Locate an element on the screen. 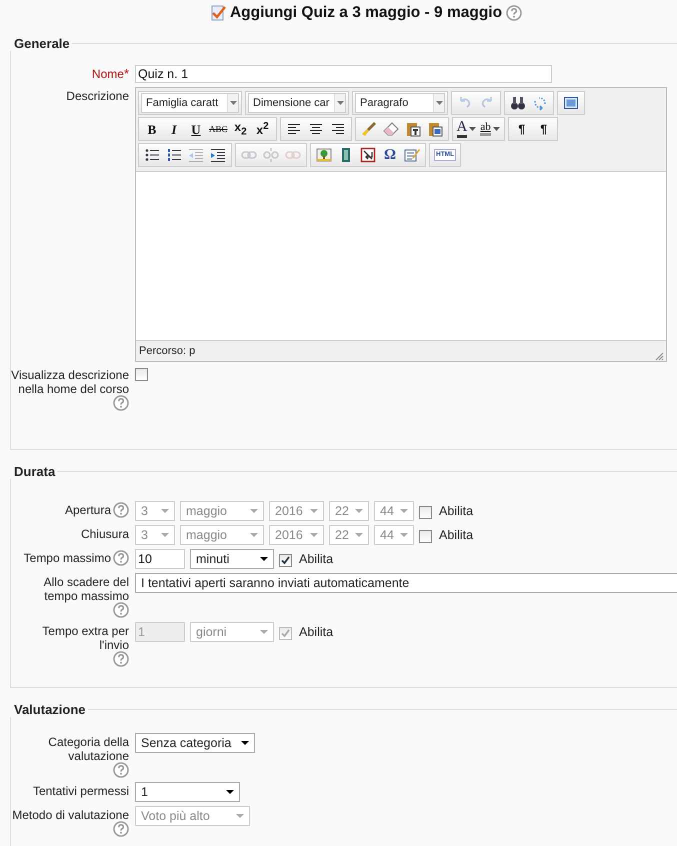 The image size is (677, 846). resize-grip-icon is located at coordinates (659, 356).